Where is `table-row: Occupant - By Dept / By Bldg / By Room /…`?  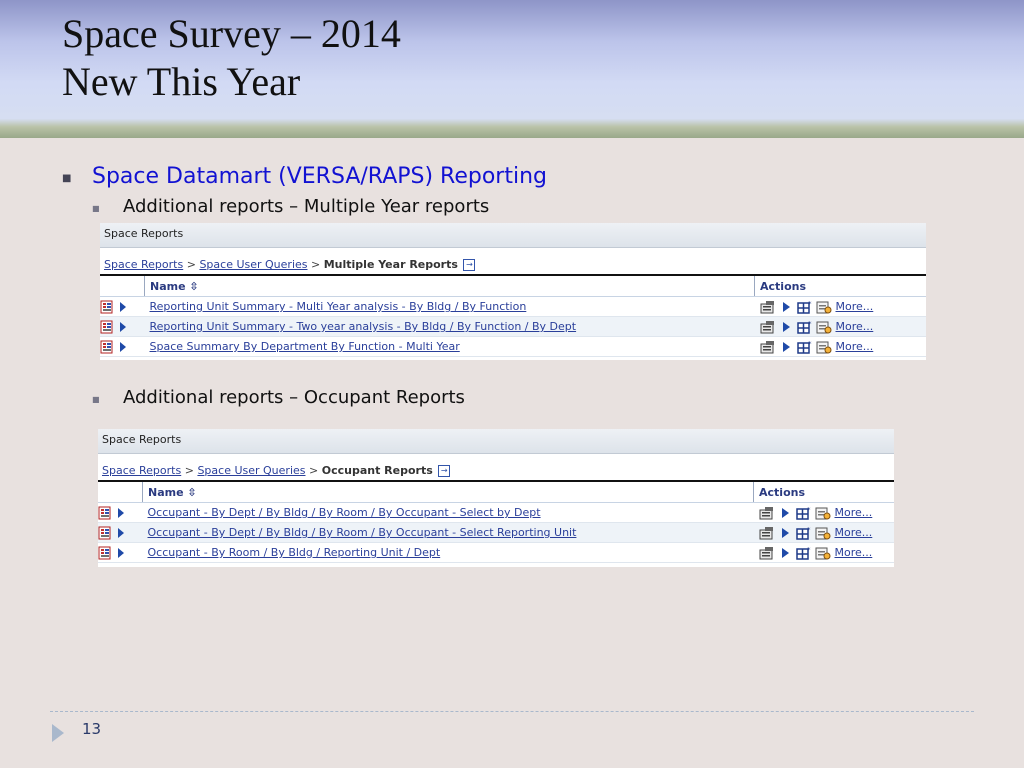
table-row: Occupant - By Dept / By Bldg / By Room /… is located at coordinates (496, 512).